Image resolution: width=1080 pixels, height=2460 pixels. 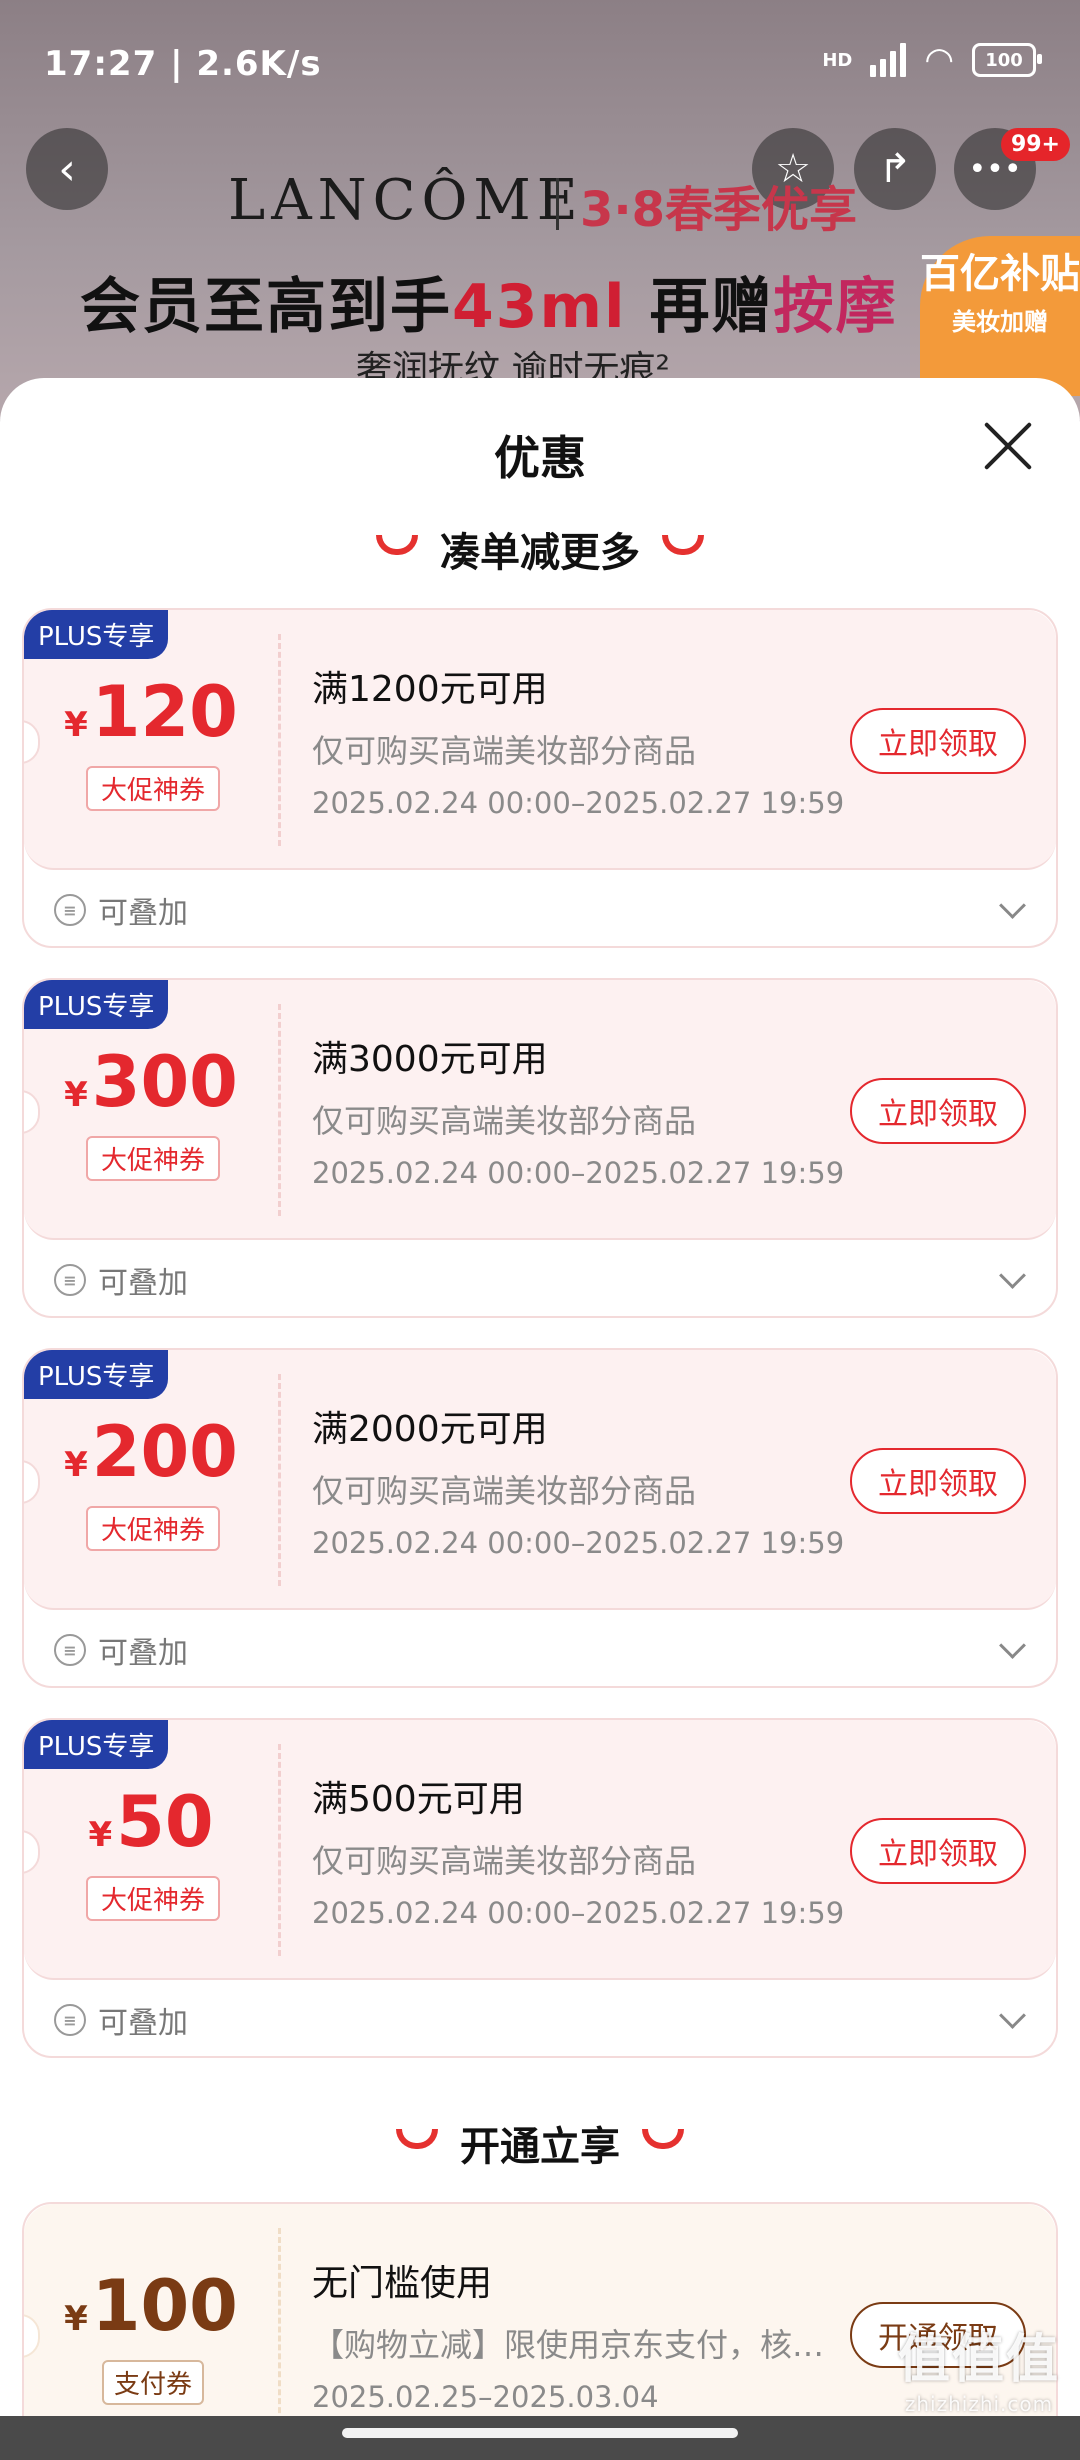 What do you see at coordinates (164, 1082) in the screenshot?
I see `amount-value: 300` at bounding box center [164, 1082].